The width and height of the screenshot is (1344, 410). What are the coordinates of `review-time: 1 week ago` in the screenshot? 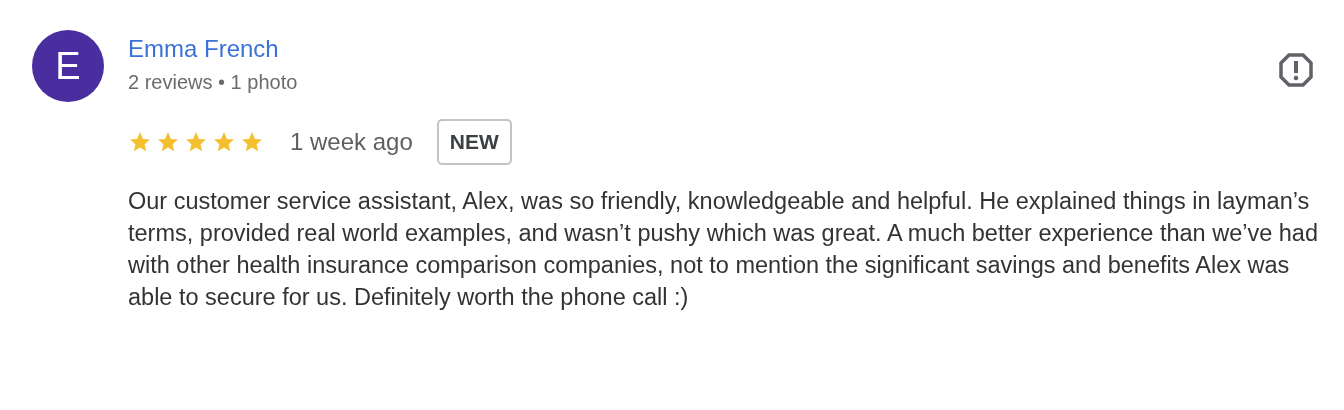 It's located at (351, 142).